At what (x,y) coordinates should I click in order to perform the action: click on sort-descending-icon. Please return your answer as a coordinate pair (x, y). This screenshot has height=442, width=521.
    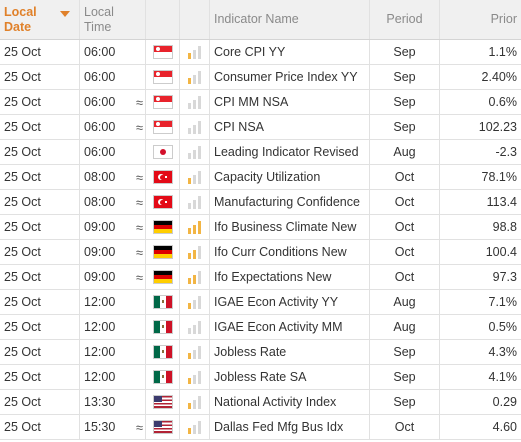
    Looking at the image, I should click on (65, 14).